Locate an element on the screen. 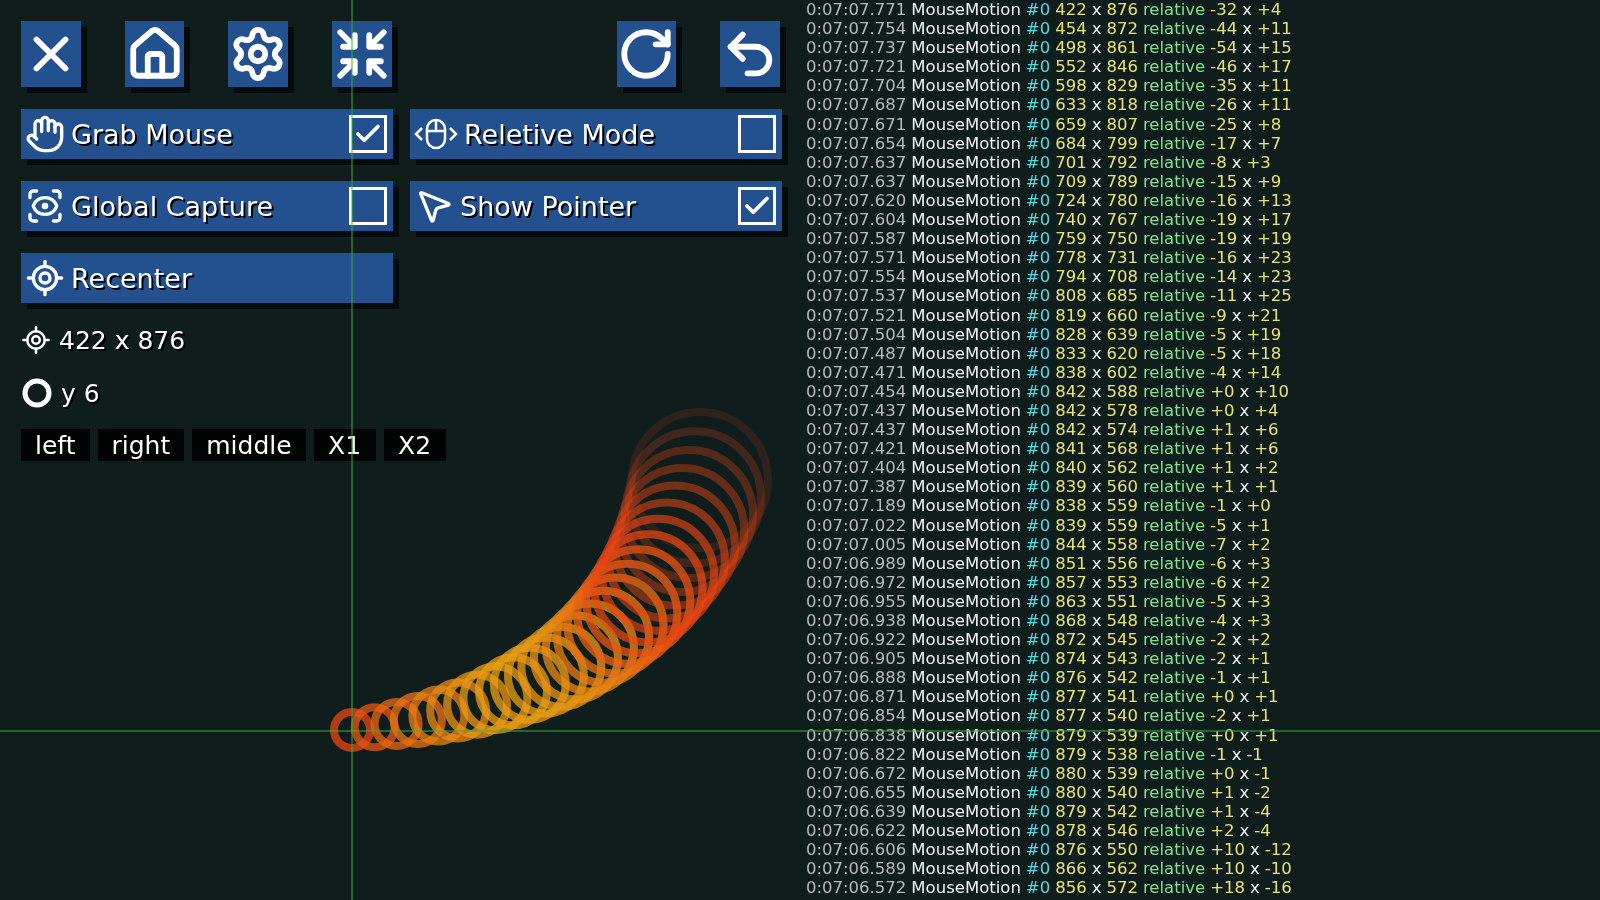  mouse-button-indicator: X2 is located at coordinates (414, 445).